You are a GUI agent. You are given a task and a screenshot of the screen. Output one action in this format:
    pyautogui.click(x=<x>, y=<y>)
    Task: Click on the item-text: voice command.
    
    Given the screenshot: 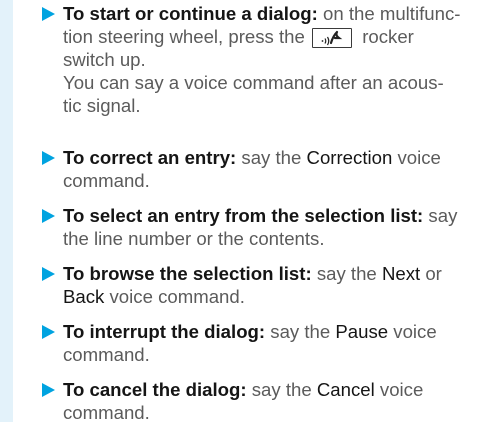 What is the action you would take?
    pyautogui.click(x=174, y=296)
    